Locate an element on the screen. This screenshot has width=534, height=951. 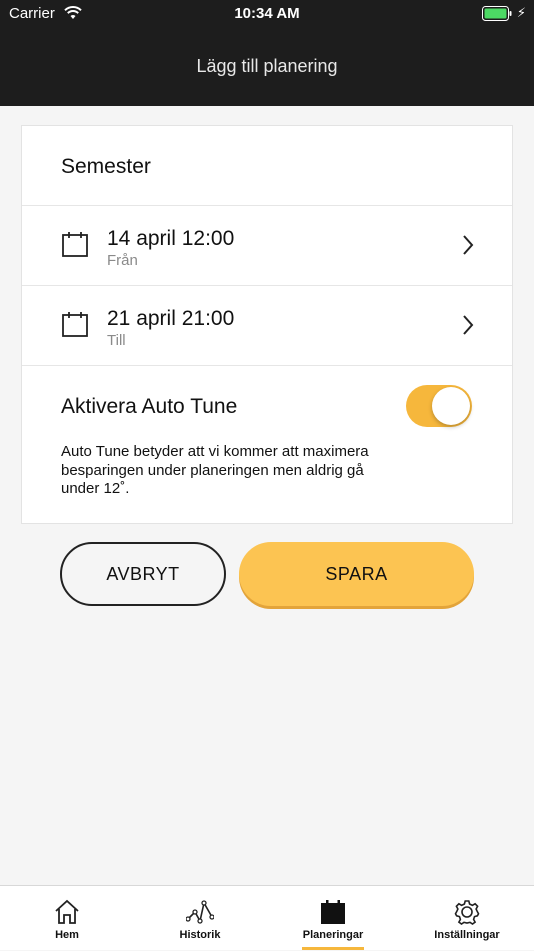
status-bar: Carrier 10:34 AM ⚡ is located at coordinates (267, 14).